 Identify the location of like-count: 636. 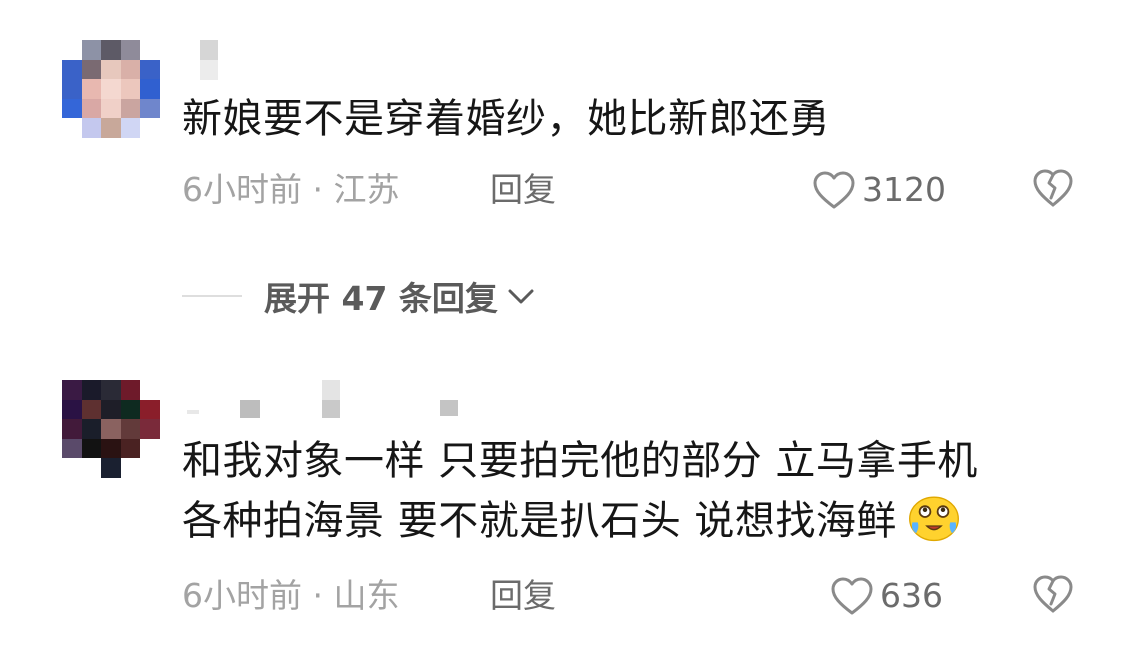
(911, 595).